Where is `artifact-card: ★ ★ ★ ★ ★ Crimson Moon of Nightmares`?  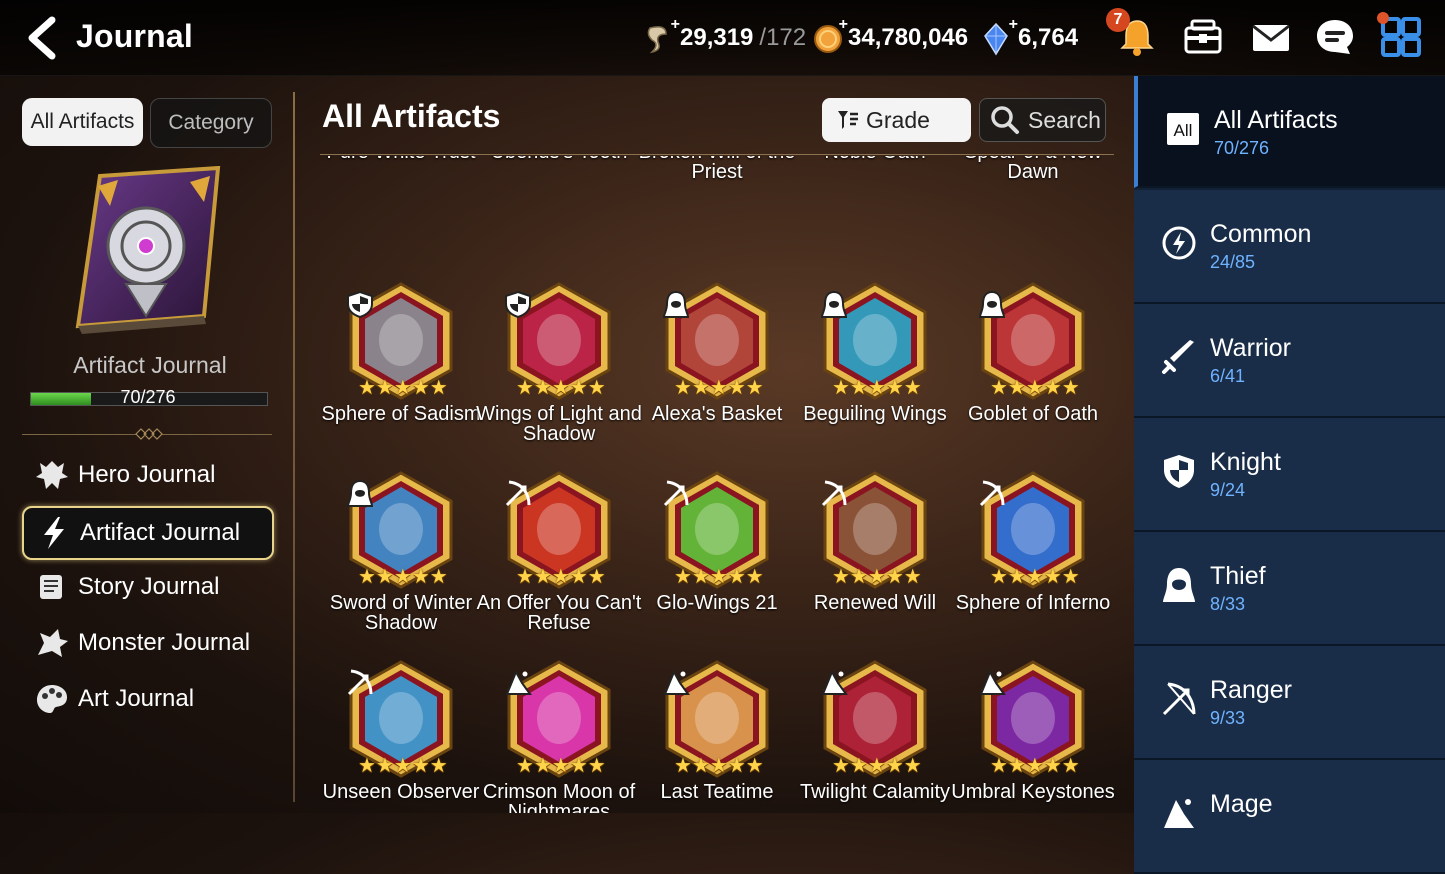 artifact-card: ★ ★ ★ ★ ★ Crimson Moon of Nightmares is located at coordinates (556, 736).